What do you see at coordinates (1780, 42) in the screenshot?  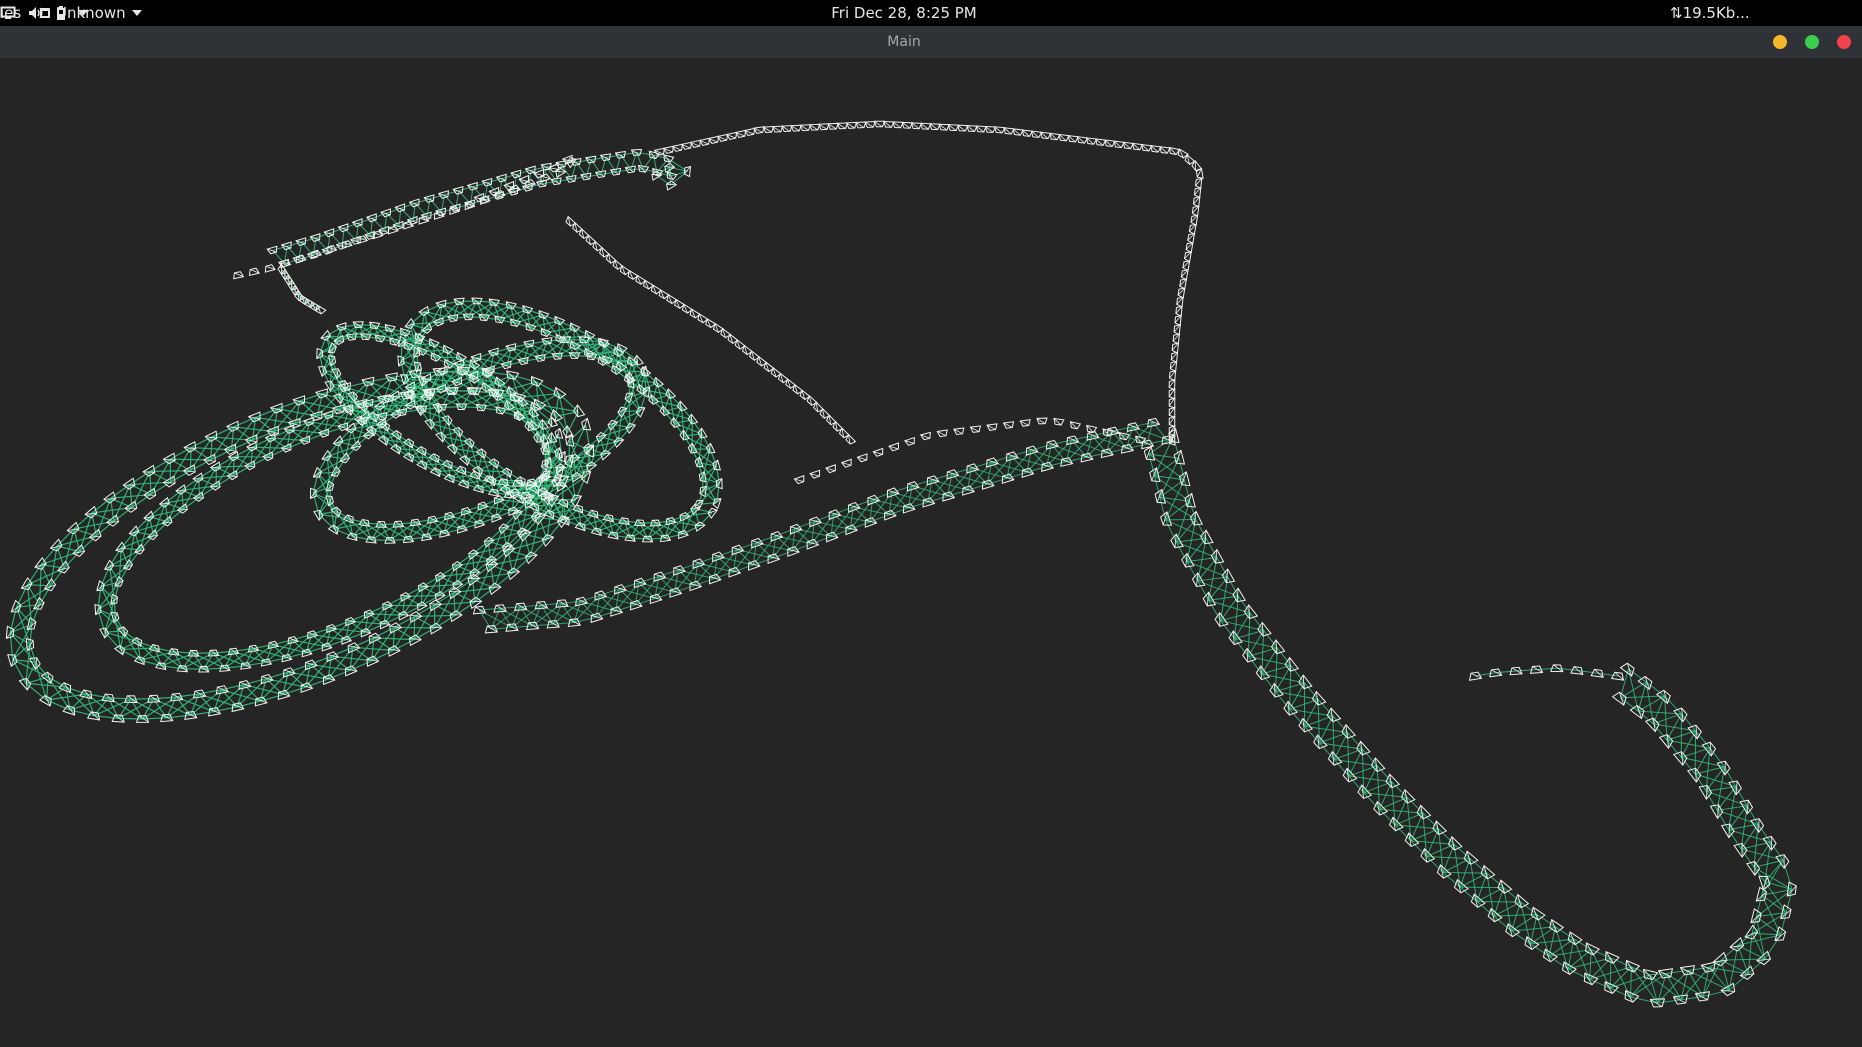 I see `minimize-button` at bounding box center [1780, 42].